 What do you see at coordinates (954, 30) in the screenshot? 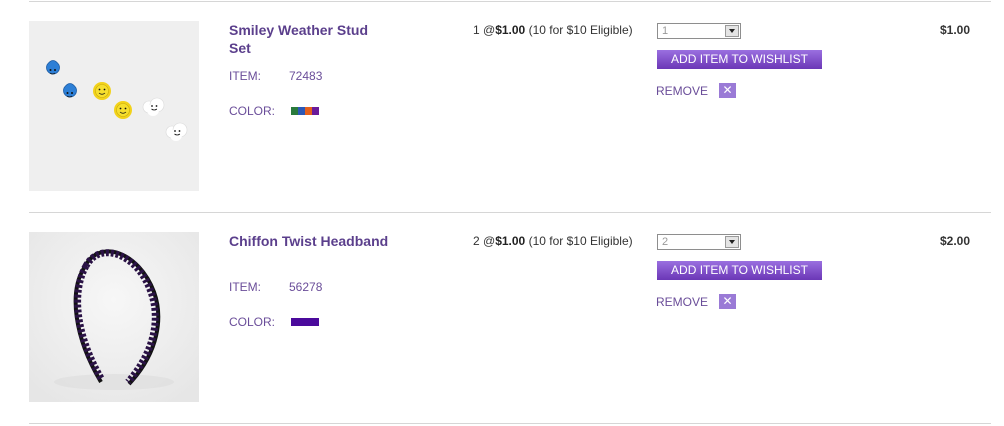
I see `line-total: $1.00` at bounding box center [954, 30].